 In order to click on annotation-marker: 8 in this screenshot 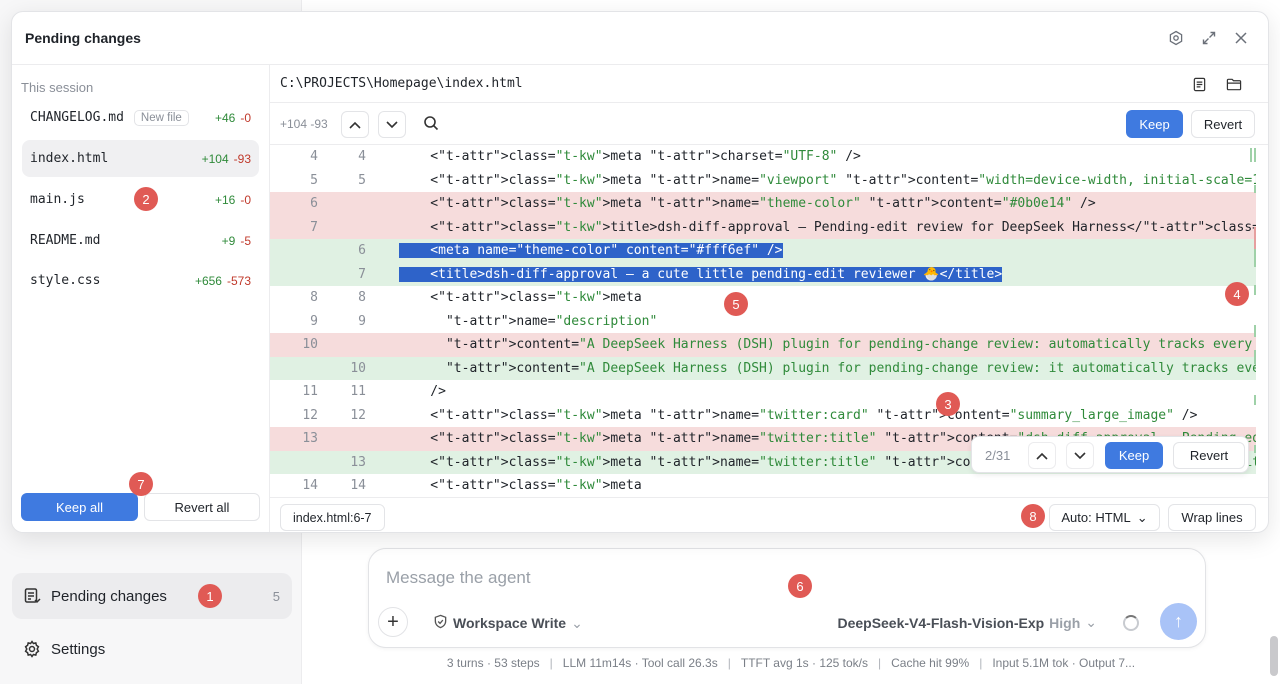, I will do `click(1033, 516)`.